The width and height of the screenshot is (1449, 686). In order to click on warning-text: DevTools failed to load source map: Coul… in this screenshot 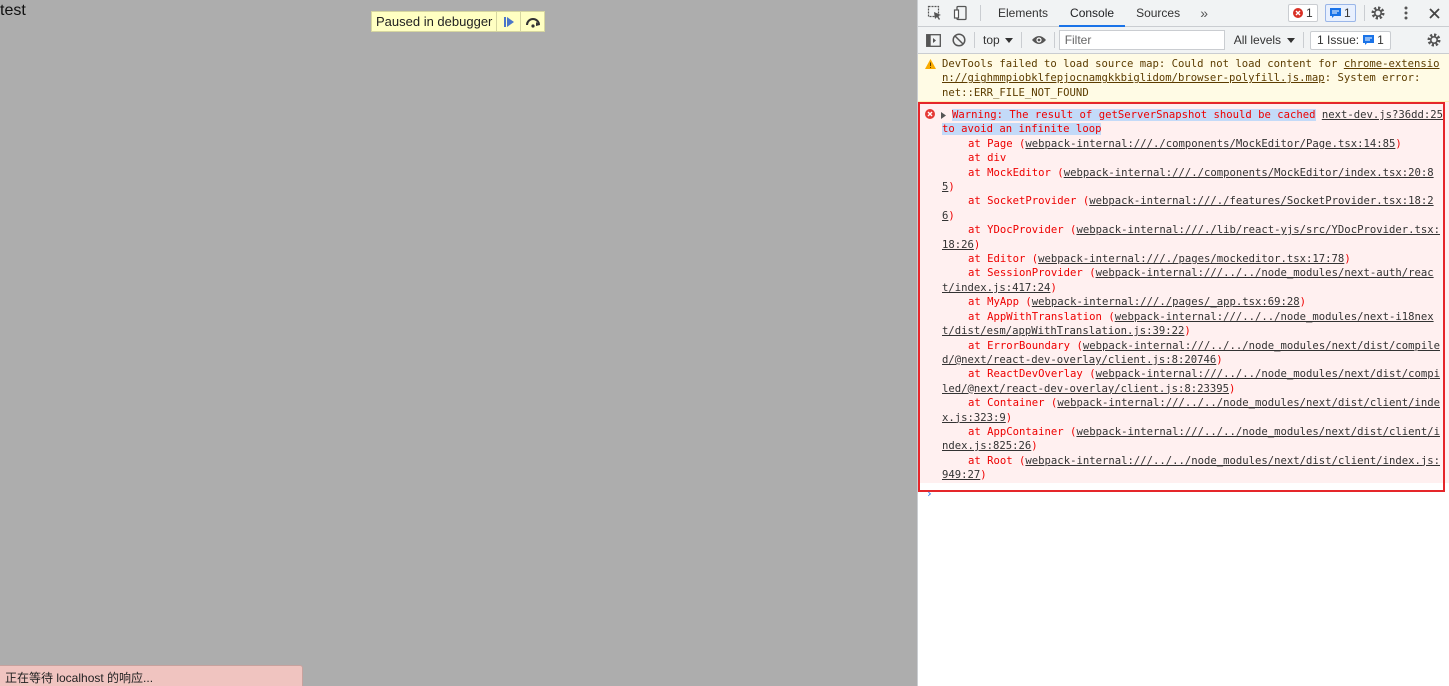, I will do `click(1143, 64)`.